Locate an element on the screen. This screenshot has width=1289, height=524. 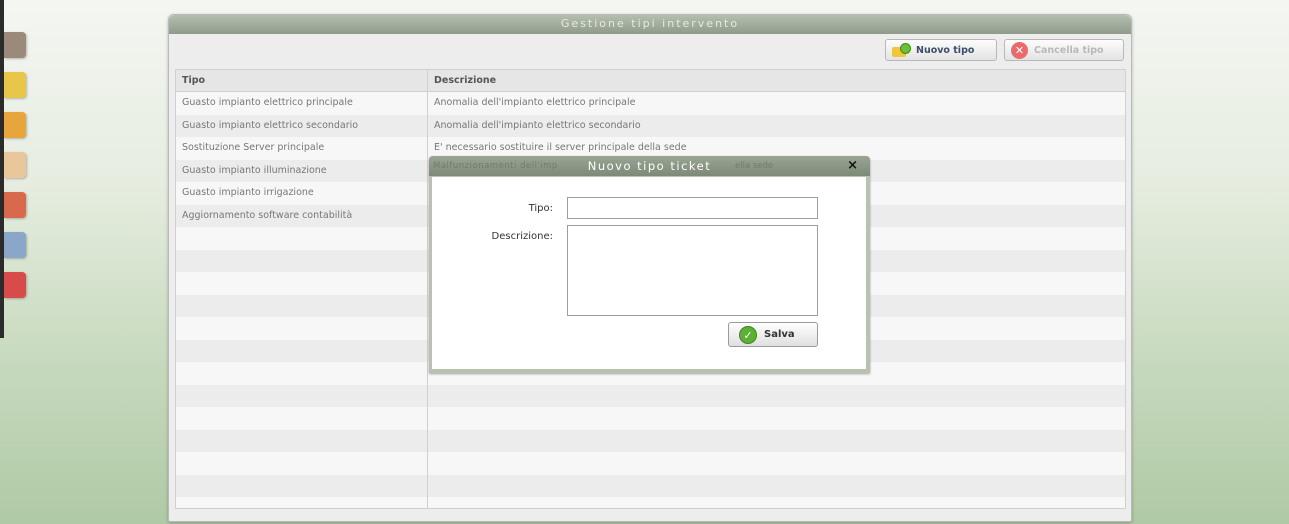
delete-type-button: ✕ Cancella tipo is located at coordinates (1064, 50).